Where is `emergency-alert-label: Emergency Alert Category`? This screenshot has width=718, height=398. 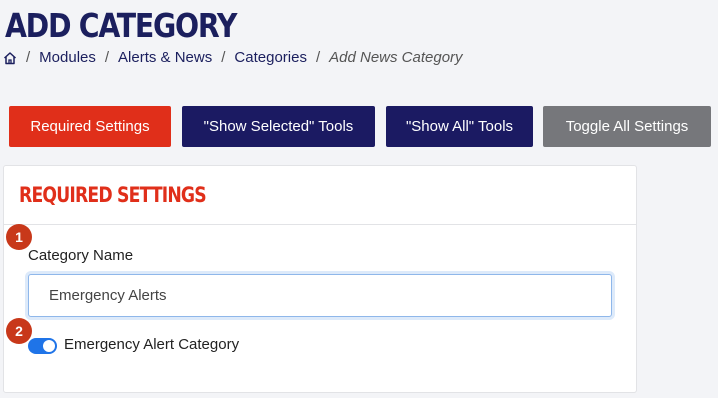 emergency-alert-label: Emergency Alert Category is located at coordinates (152, 344).